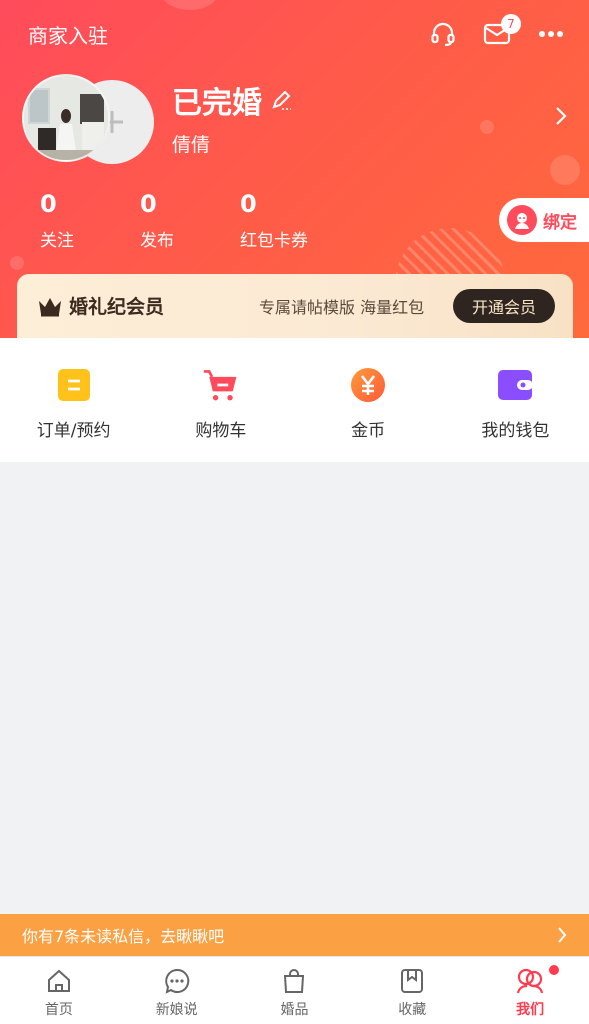 The height and width of the screenshot is (1024, 589). Describe the element at coordinates (191, 145) in the screenshot. I see `username: 倩倩` at that location.